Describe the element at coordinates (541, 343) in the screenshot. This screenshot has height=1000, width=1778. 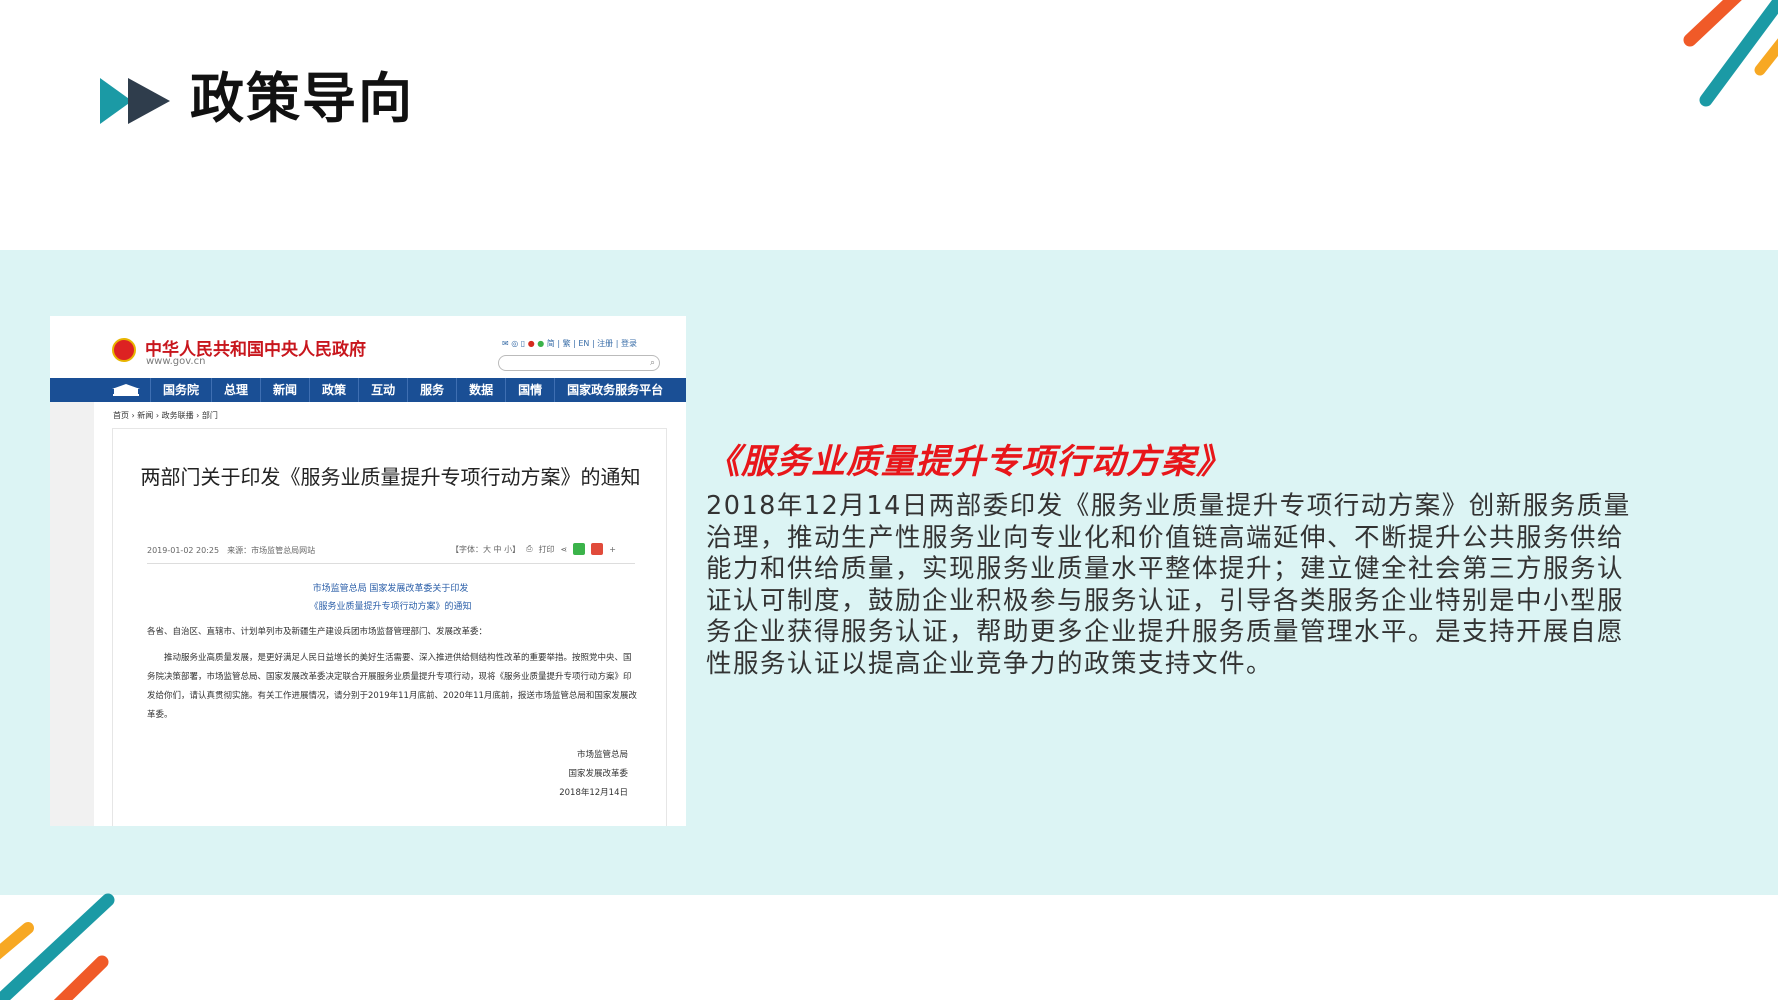
I see `wechat-icon: ●` at that location.